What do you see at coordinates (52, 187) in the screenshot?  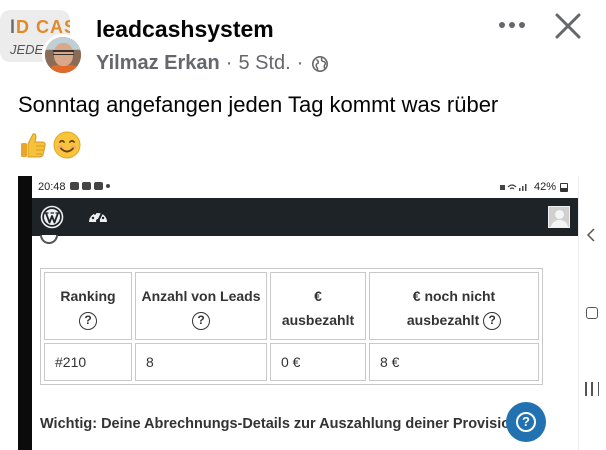 I see `status-time: 20:48` at bounding box center [52, 187].